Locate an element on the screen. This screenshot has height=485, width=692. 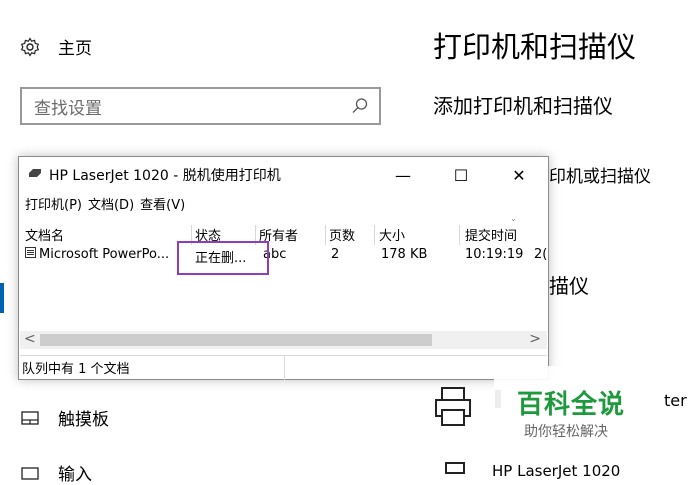
nav-home: 主页 is located at coordinates (56, 46).